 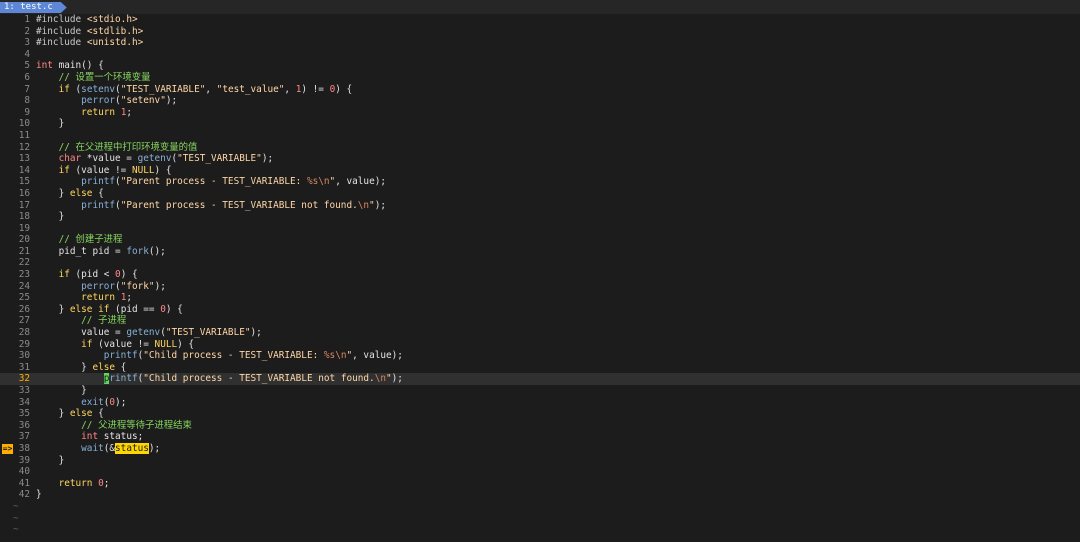 I want to click on code-line: 31 } else {, so click(x=540, y=368).